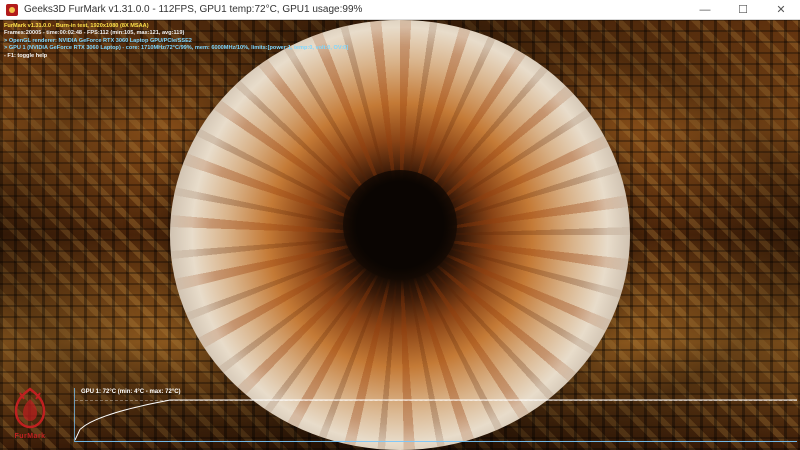 This screenshot has width=800, height=450. Describe the element at coordinates (30, 436) in the screenshot. I see `furmark-logo-text: FurMark` at that location.